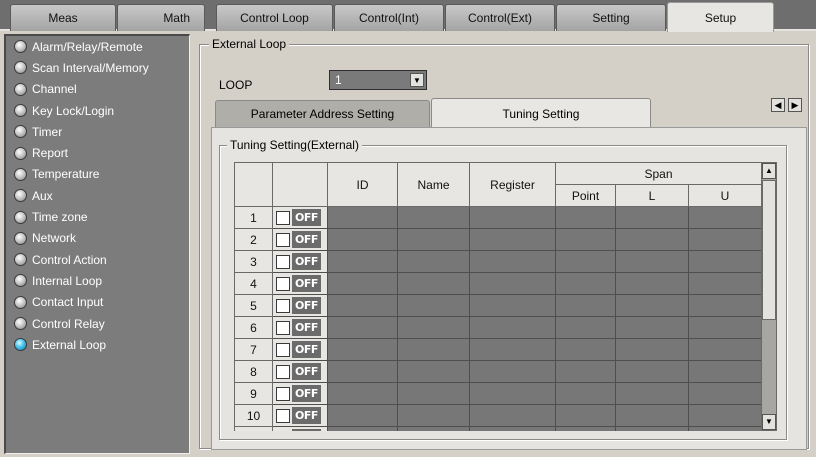 The width and height of the screenshot is (816, 457). What do you see at coordinates (720, 17) in the screenshot?
I see `tab-setup: Setup` at bounding box center [720, 17].